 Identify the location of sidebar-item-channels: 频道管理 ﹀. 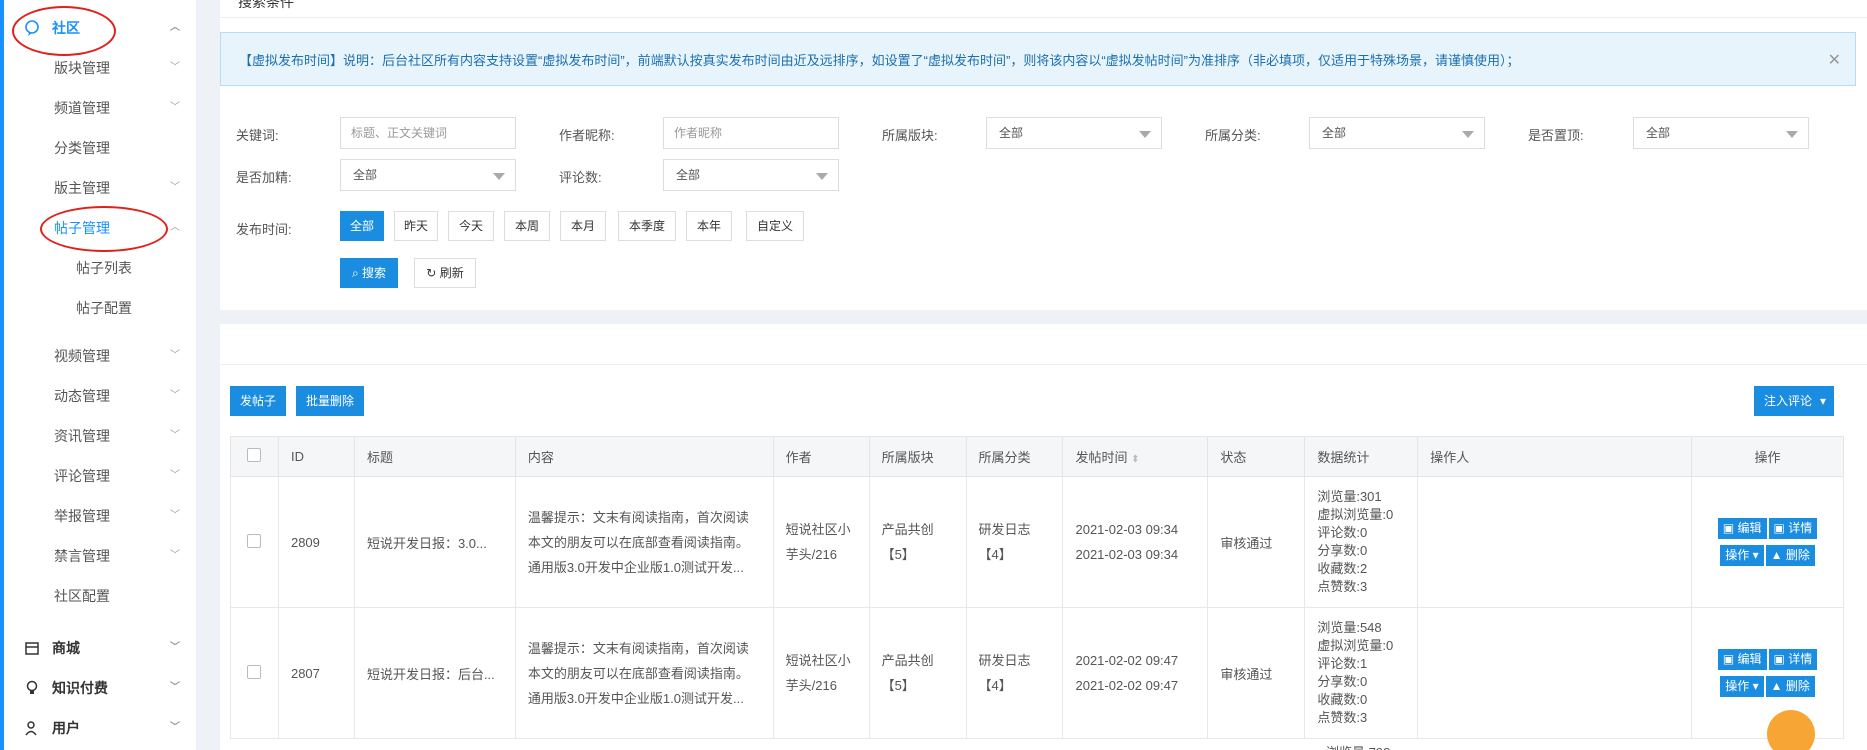
(102, 108).